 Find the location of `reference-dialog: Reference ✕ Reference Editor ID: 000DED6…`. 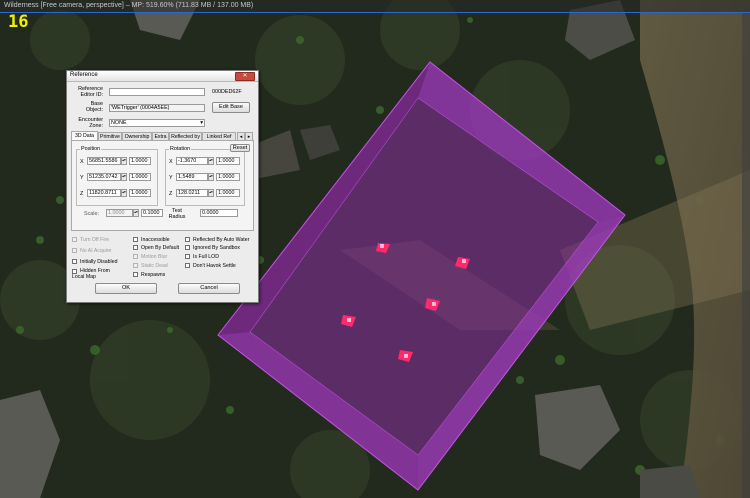

reference-dialog: Reference ✕ Reference Editor ID: 000DED6… is located at coordinates (162, 186).